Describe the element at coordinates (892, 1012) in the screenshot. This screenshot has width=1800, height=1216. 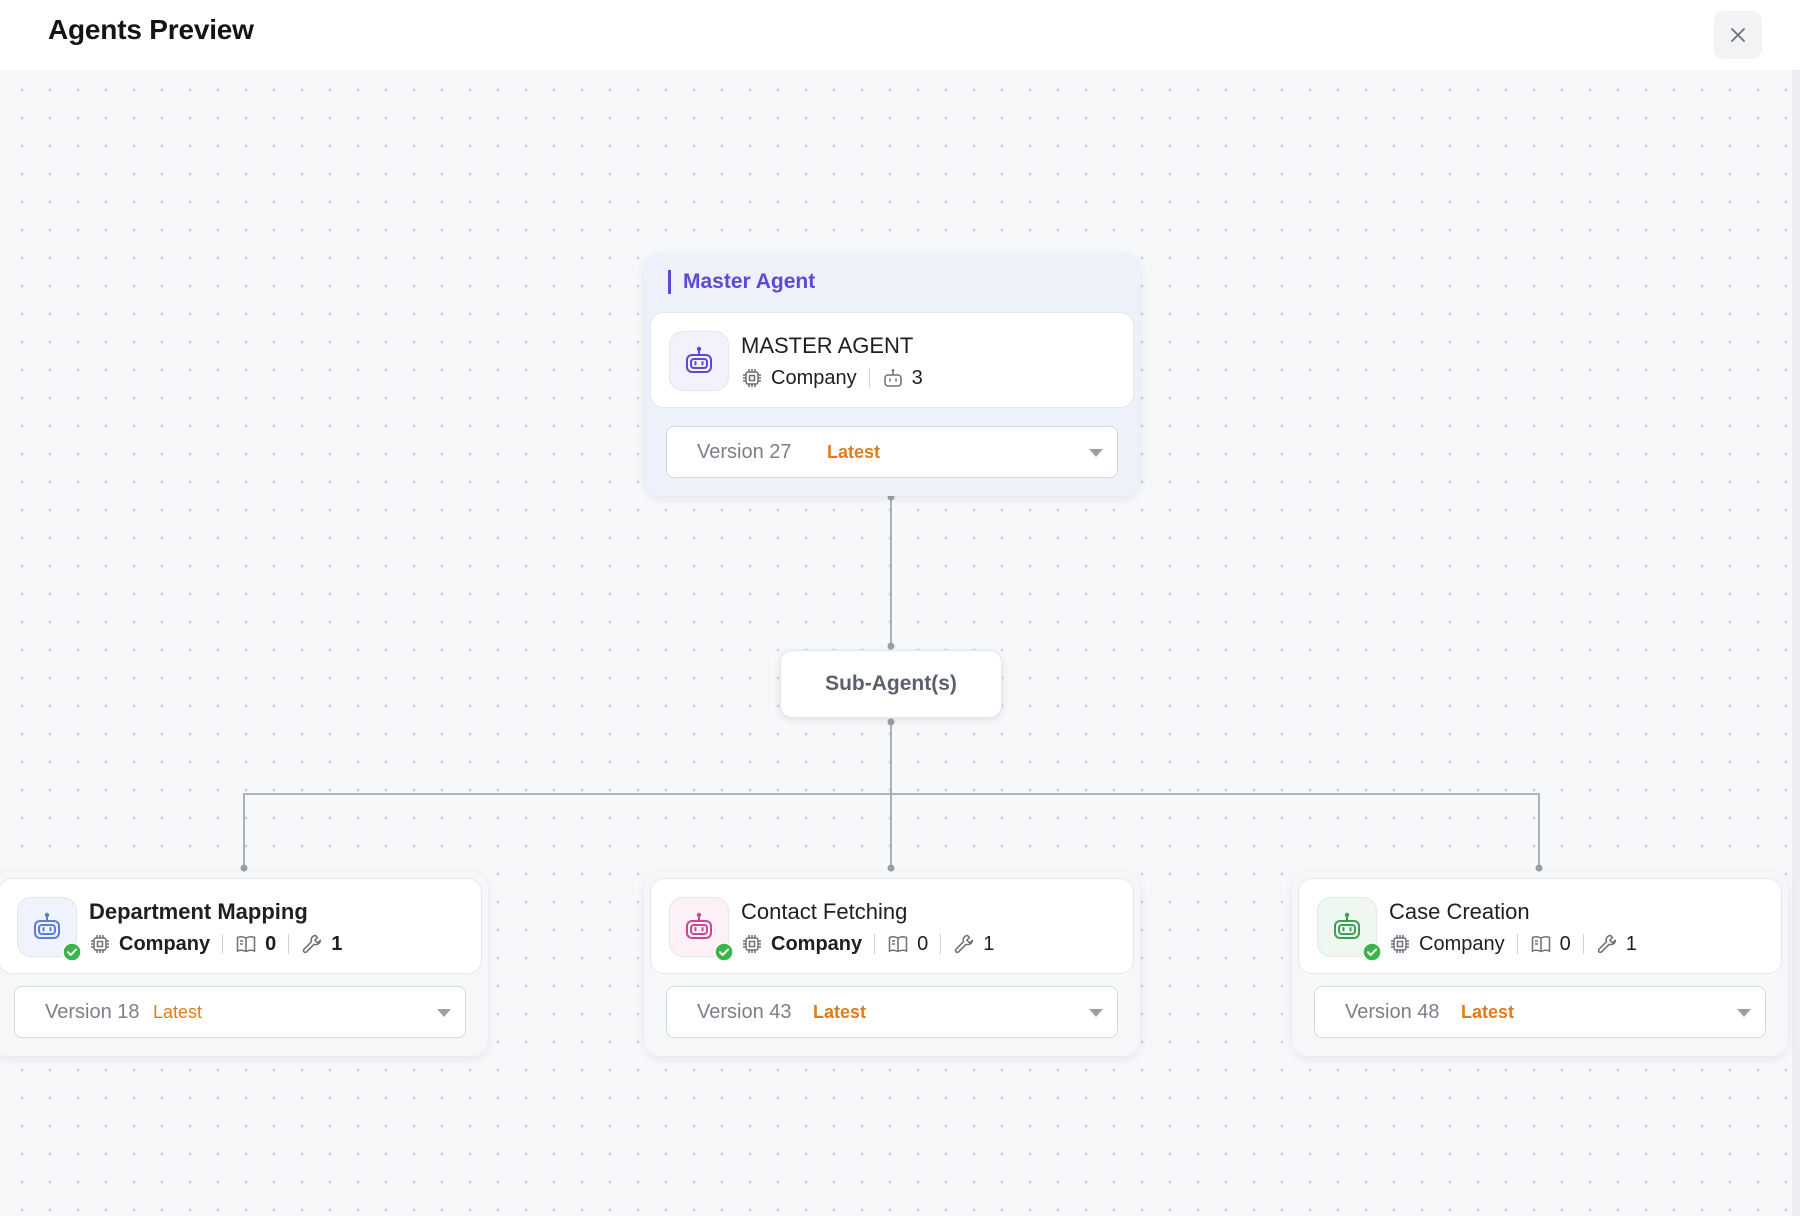
I see `version-select: Version 43 Latest` at that location.